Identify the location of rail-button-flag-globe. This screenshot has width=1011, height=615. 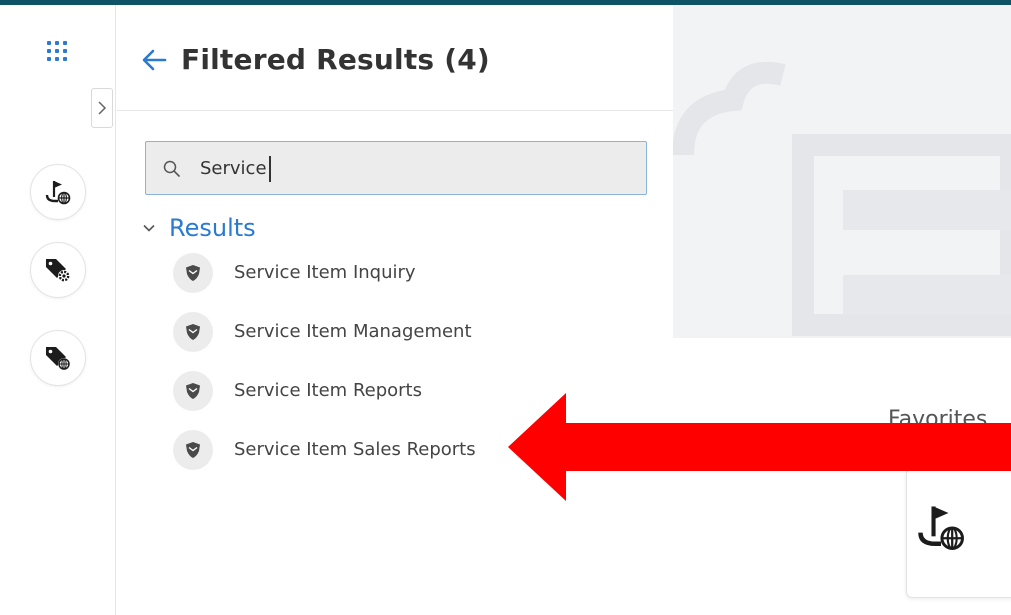
(58, 192).